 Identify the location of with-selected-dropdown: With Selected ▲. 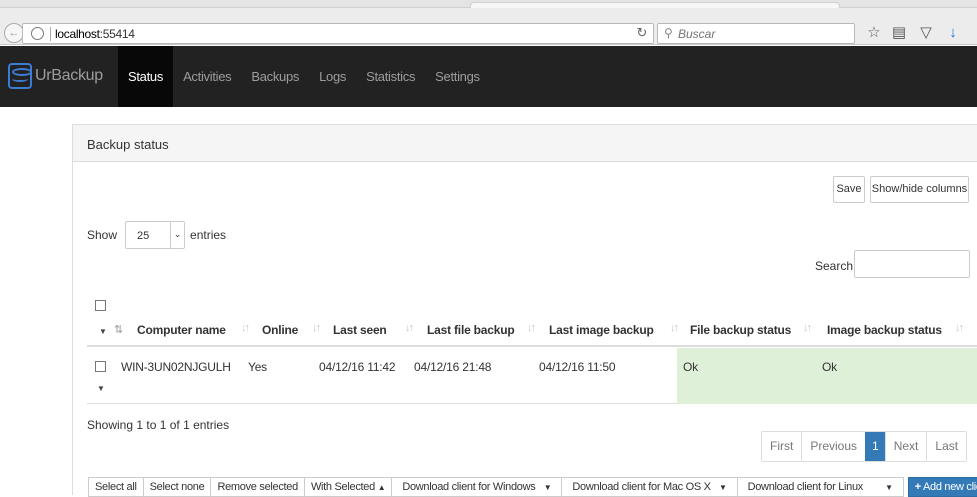
(348, 487).